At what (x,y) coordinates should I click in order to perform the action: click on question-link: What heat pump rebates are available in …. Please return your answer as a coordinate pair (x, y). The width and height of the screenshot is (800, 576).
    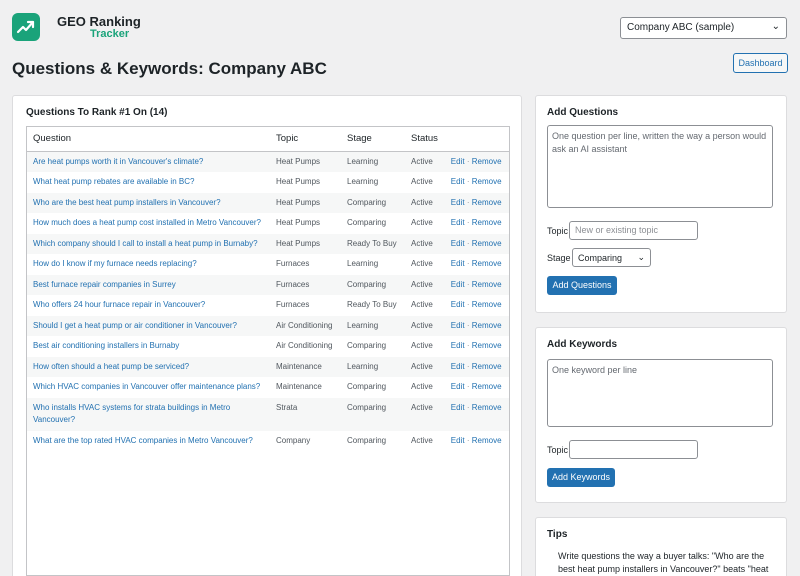
    Looking at the image, I should click on (113, 181).